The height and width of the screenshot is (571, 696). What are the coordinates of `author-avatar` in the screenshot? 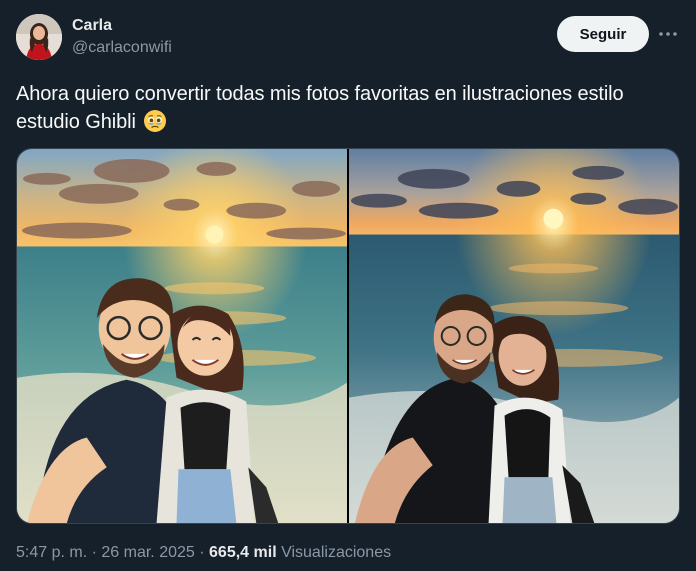 It's located at (39, 37).